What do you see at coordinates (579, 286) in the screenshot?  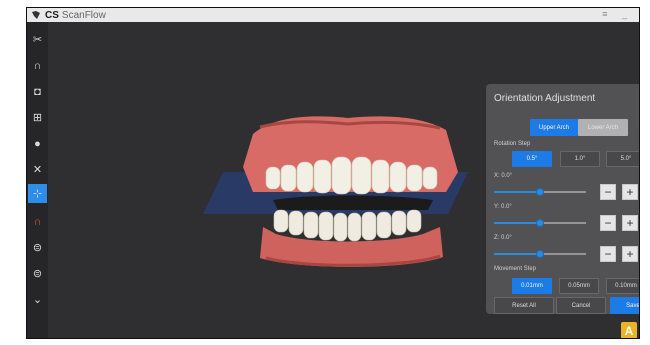 I see `movement-step-0-05: 0.05mm` at bounding box center [579, 286].